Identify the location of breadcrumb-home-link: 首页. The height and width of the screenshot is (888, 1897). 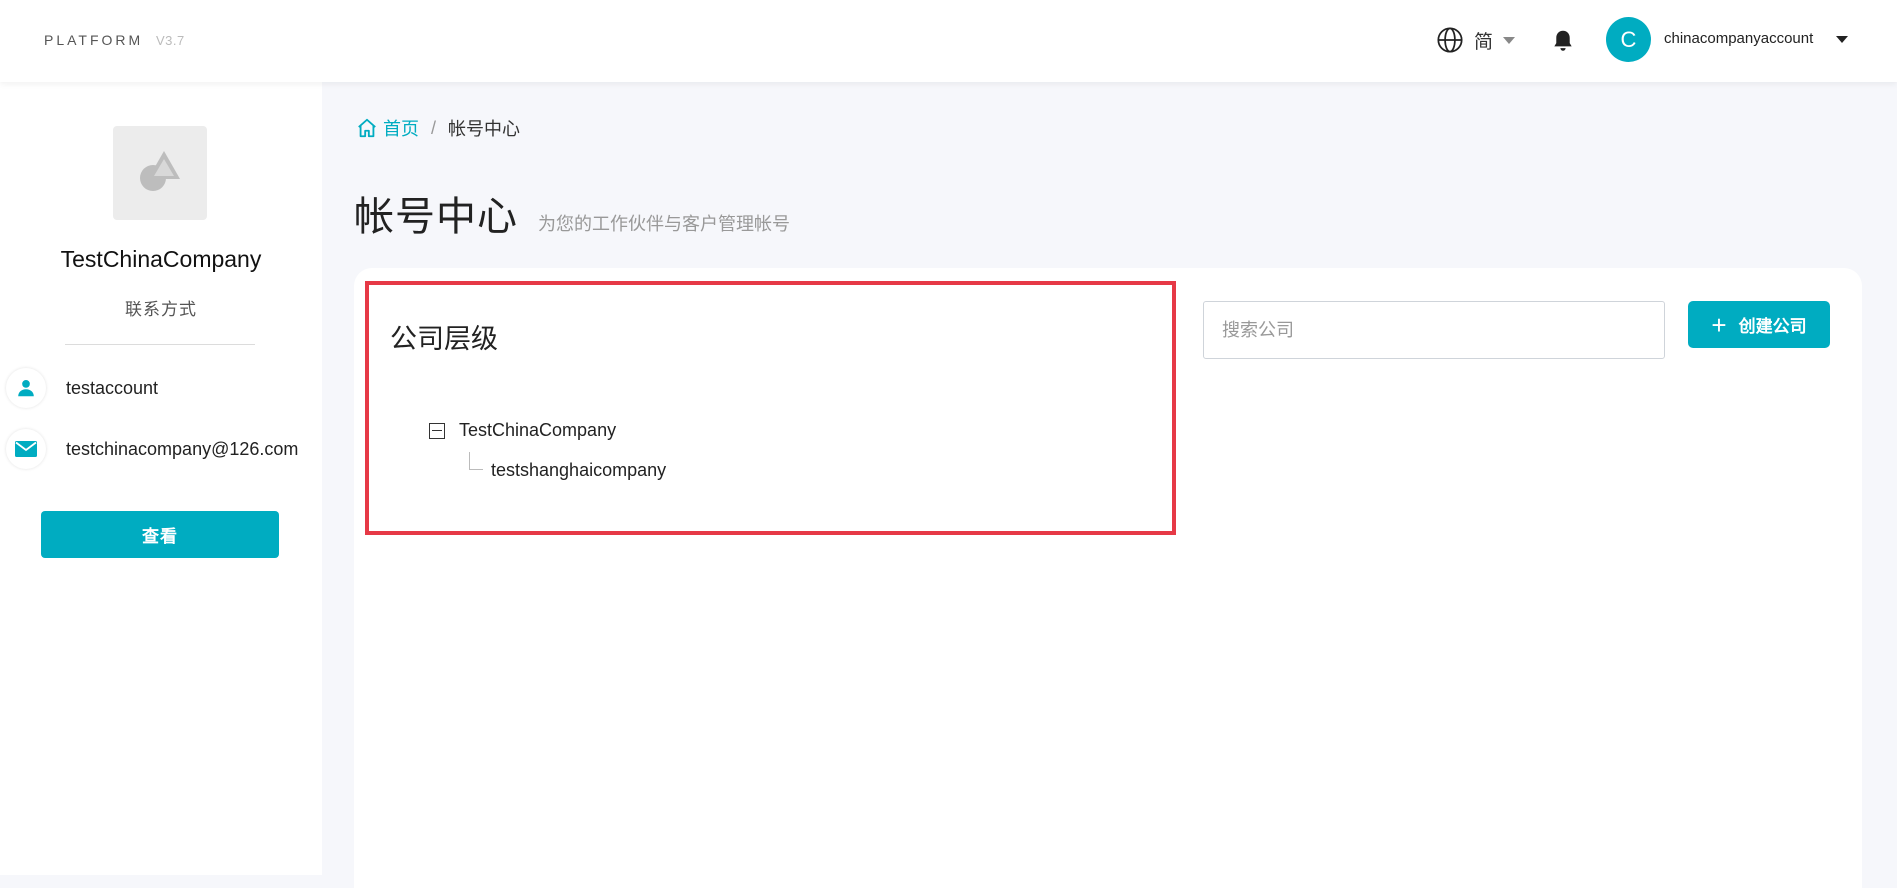
(387, 128).